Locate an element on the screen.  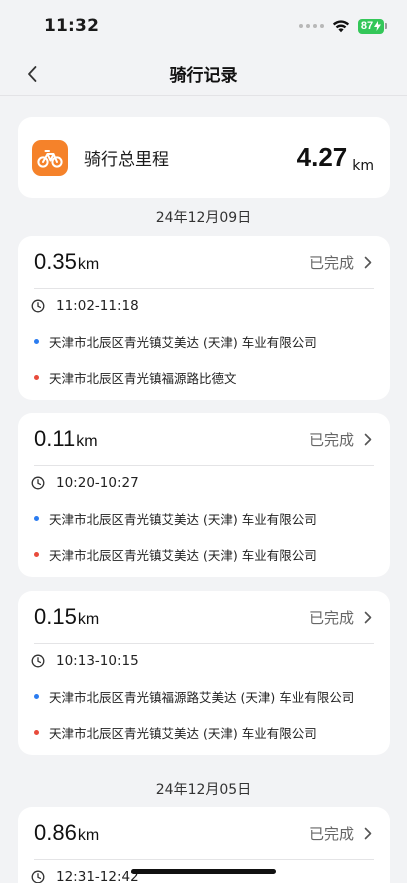
navigation-bar: 骑行记录 is located at coordinates (203, 74).